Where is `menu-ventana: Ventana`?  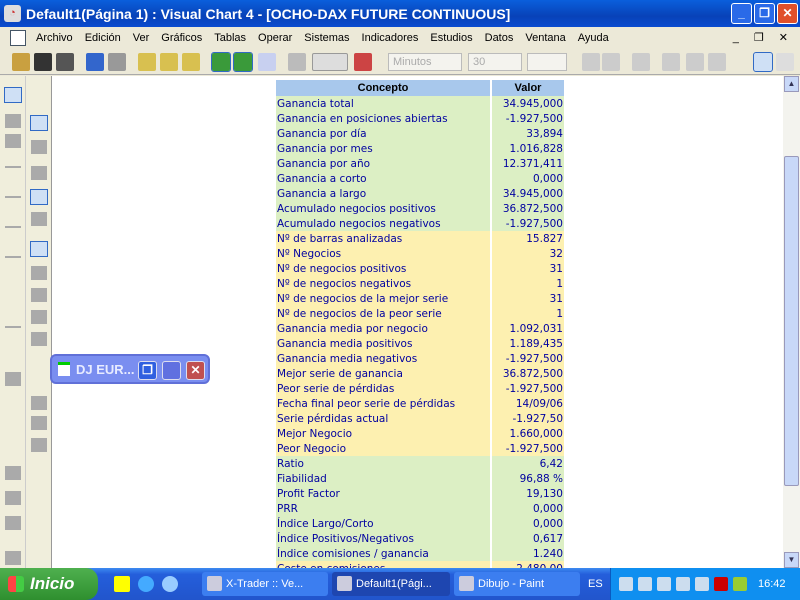 menu-ventana: Ventana is located at coordinates (545, 38).